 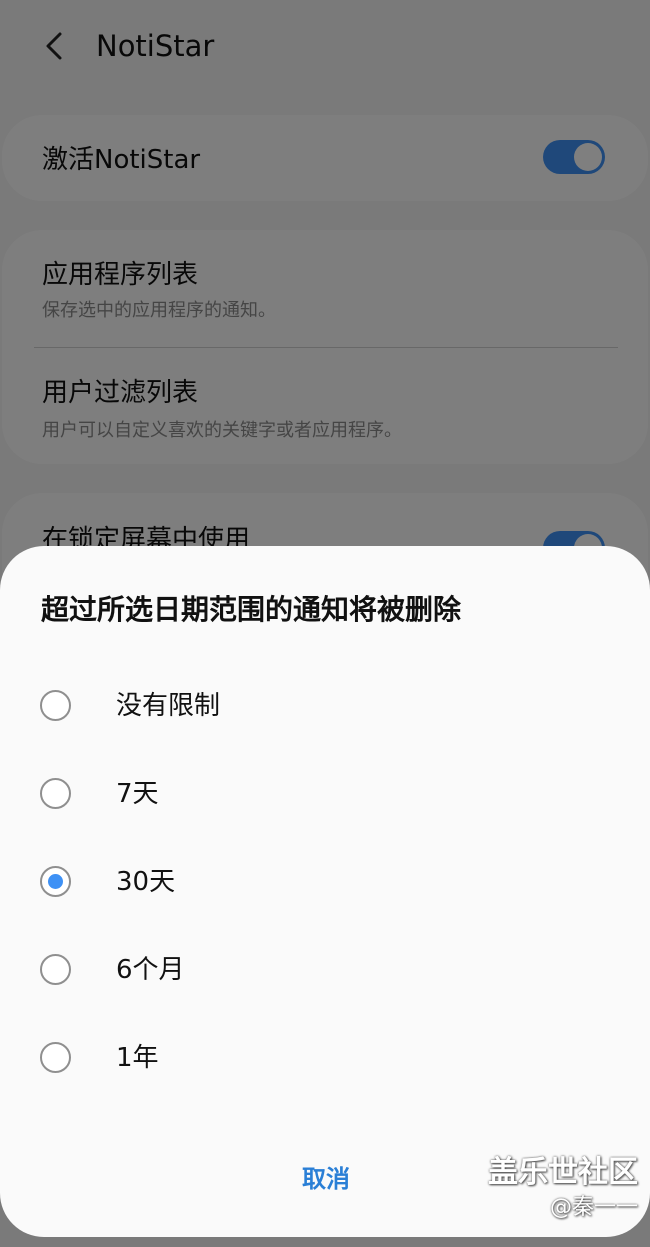 I want to click on option-1-year: 1年, so click(x=325, y=1060).